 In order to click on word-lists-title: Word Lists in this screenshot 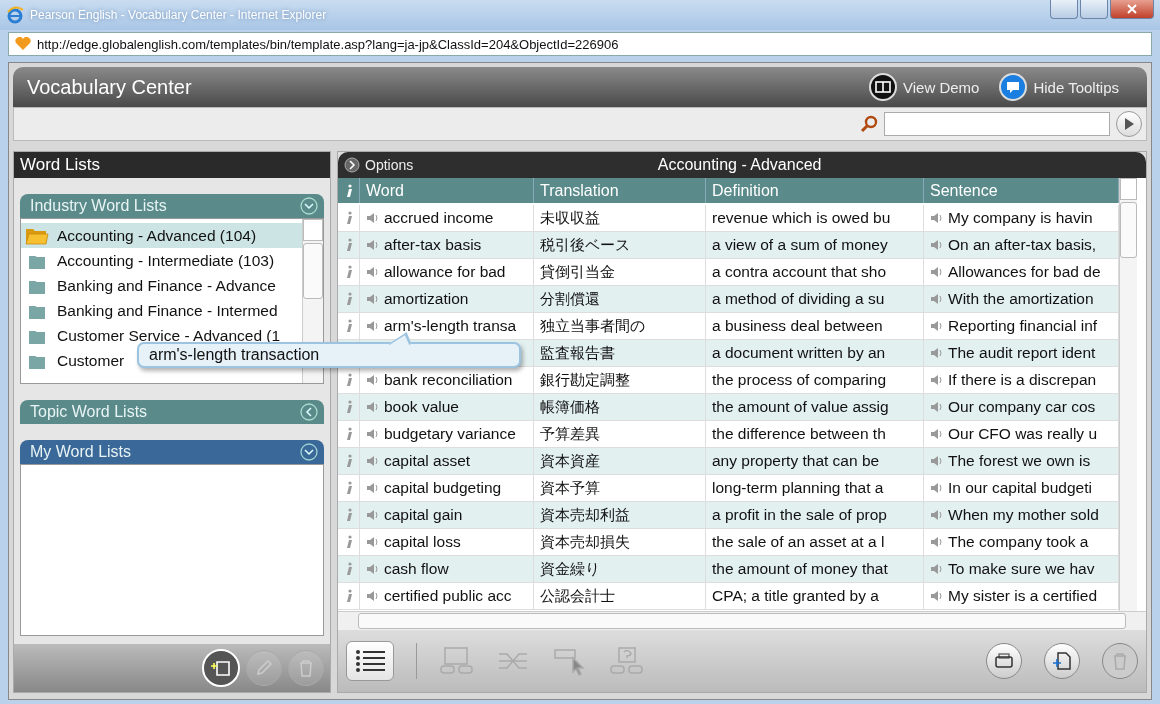, I will do `click(172, 165)`.